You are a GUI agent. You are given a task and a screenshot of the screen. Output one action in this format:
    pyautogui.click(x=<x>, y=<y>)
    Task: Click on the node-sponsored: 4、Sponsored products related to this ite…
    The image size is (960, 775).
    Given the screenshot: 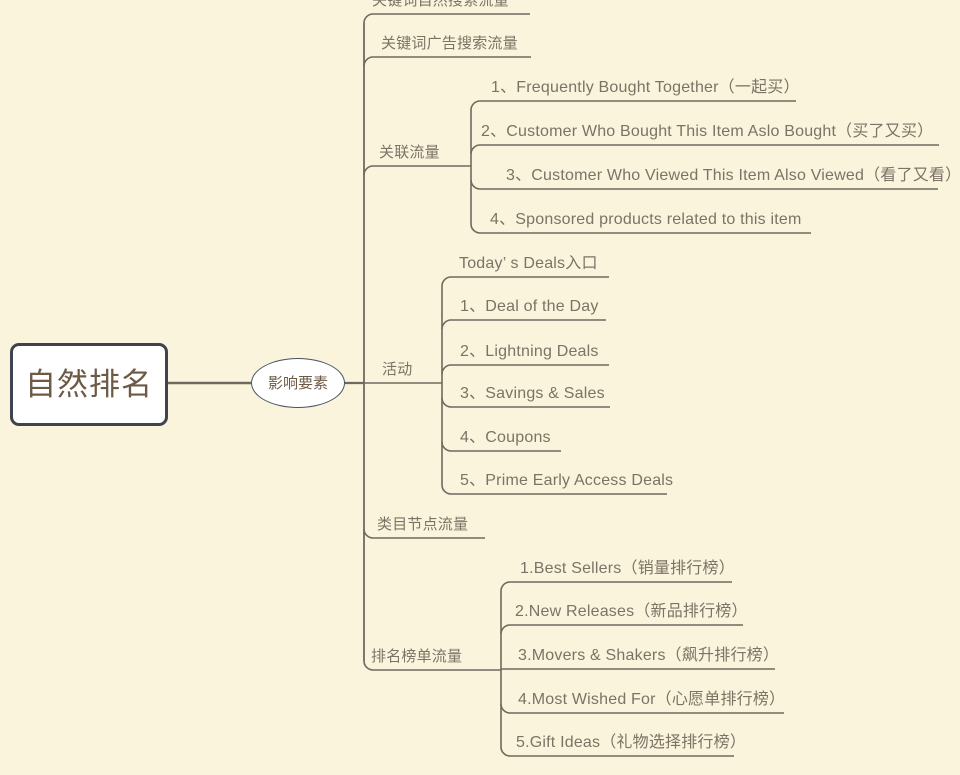 What is the action you would take?
    pyautogui.click(x=645, y=220)
    